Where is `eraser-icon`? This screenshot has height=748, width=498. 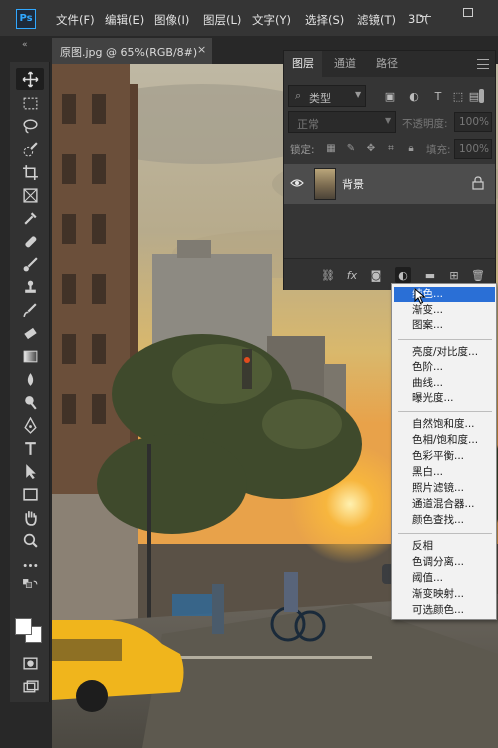
eraser-icon is located at coordinates (30, 333).